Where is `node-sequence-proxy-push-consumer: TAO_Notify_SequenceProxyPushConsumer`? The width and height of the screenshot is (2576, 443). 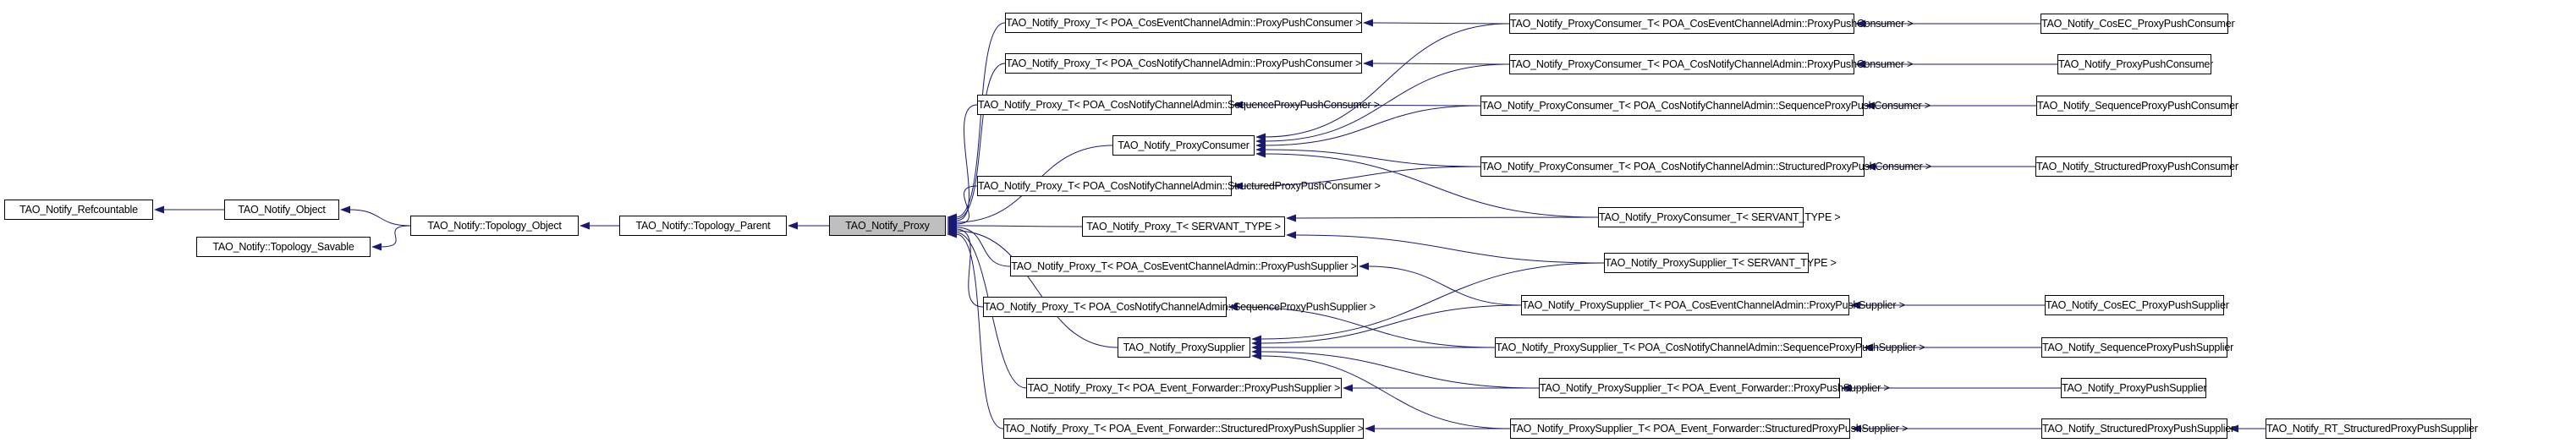
node-sequence-proxy-push-consumer: TAO_Notify_SequenceProxyPushConsumer is located at coordinates (2137, 106).